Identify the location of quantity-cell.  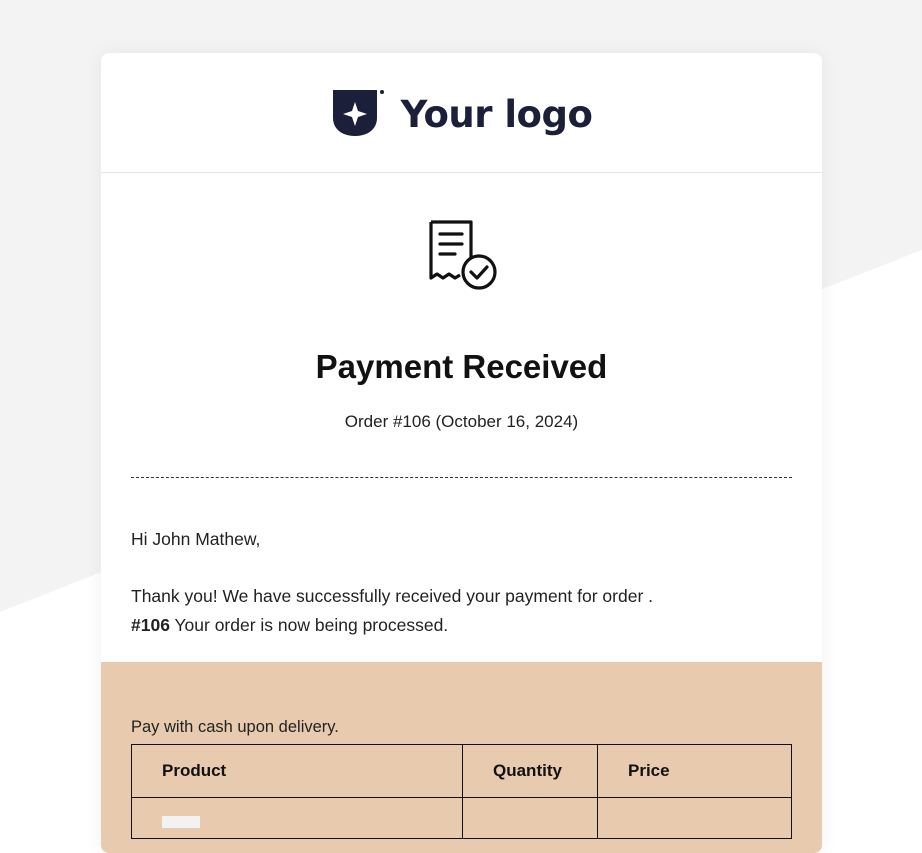
(530, 818).